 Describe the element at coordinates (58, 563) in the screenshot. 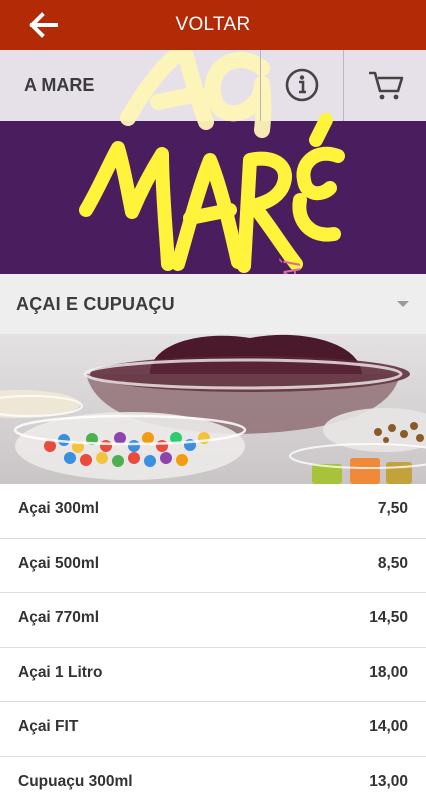

I see `product-name: Açai 500ml` at that location.